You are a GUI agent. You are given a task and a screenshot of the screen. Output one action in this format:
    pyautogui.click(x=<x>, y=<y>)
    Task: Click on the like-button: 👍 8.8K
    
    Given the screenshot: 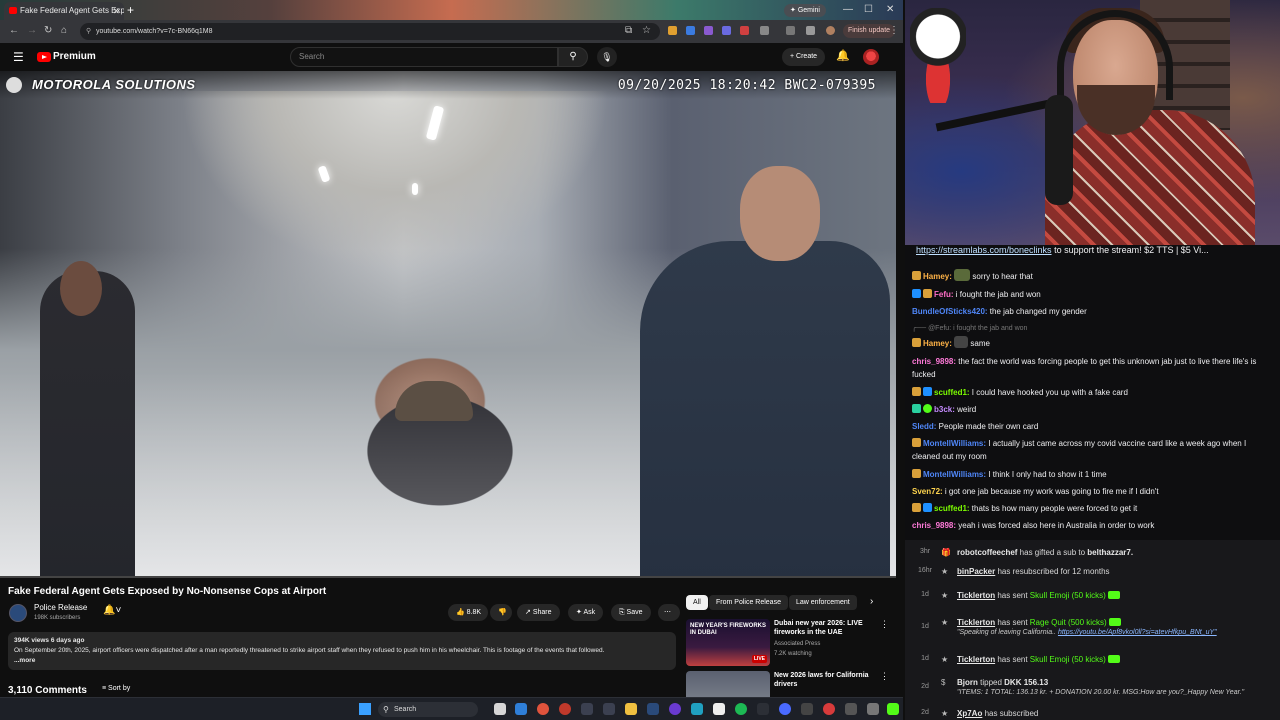 What is the action you would take?
    pyautogui.click(x=468, y=612)
    